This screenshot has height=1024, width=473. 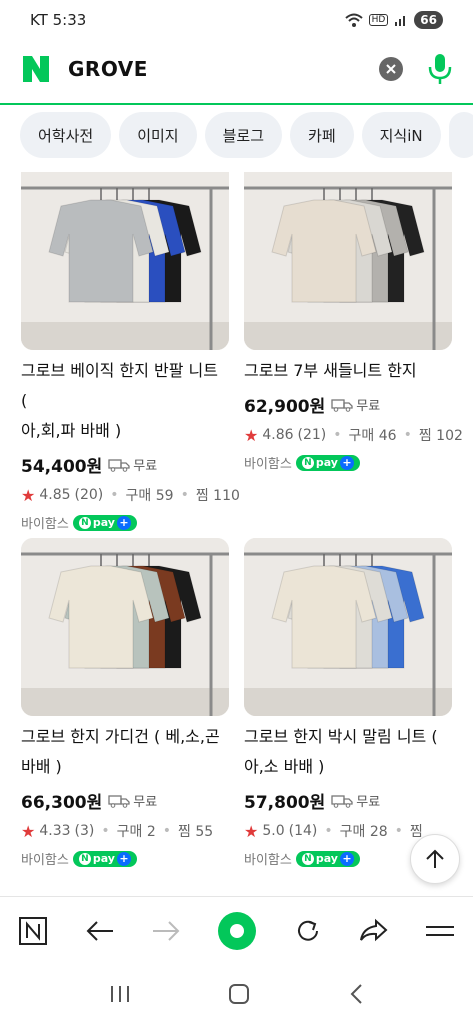 I want to click on forward-arrow-icon, so click(x=166, y=931).